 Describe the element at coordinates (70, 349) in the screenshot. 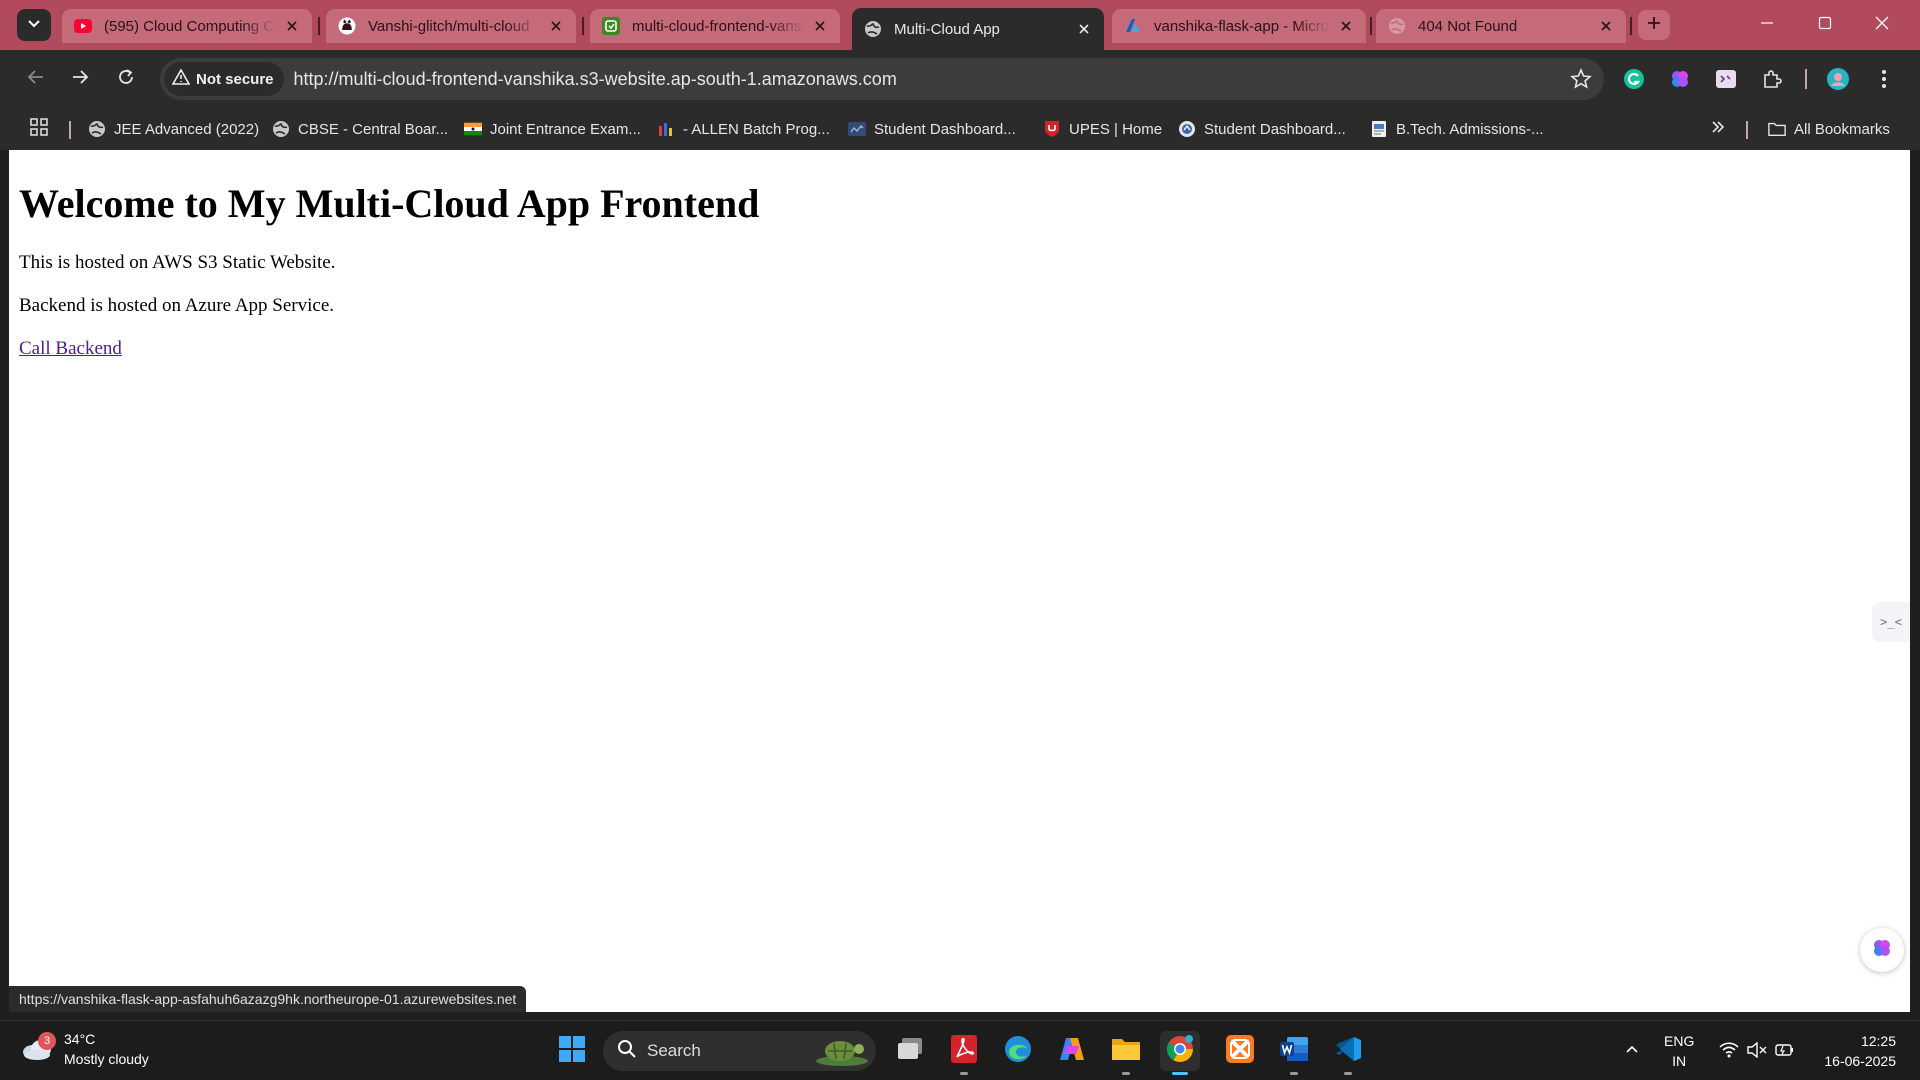

I see `call-backend-link: Call Backend` at that location.